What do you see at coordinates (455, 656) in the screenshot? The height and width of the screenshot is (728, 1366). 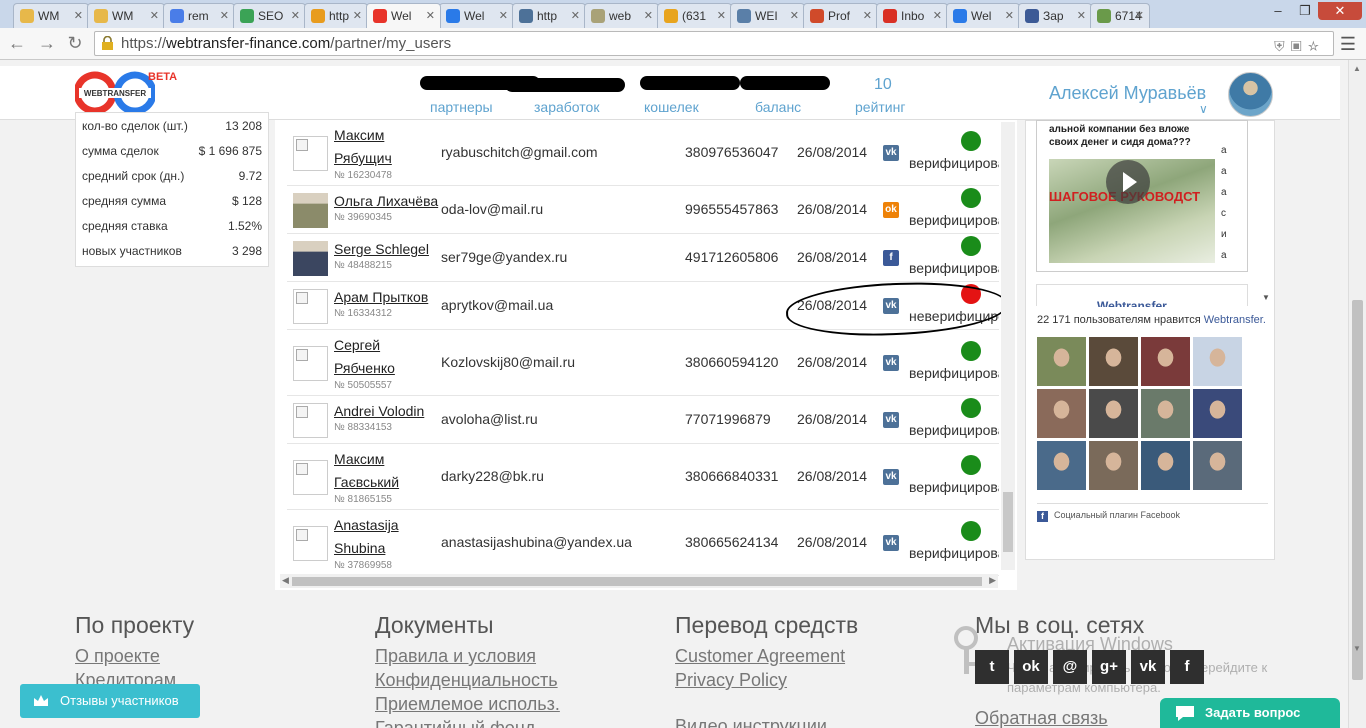 I see `footer-link: Правила и условия` at bounding box center [455, 656].